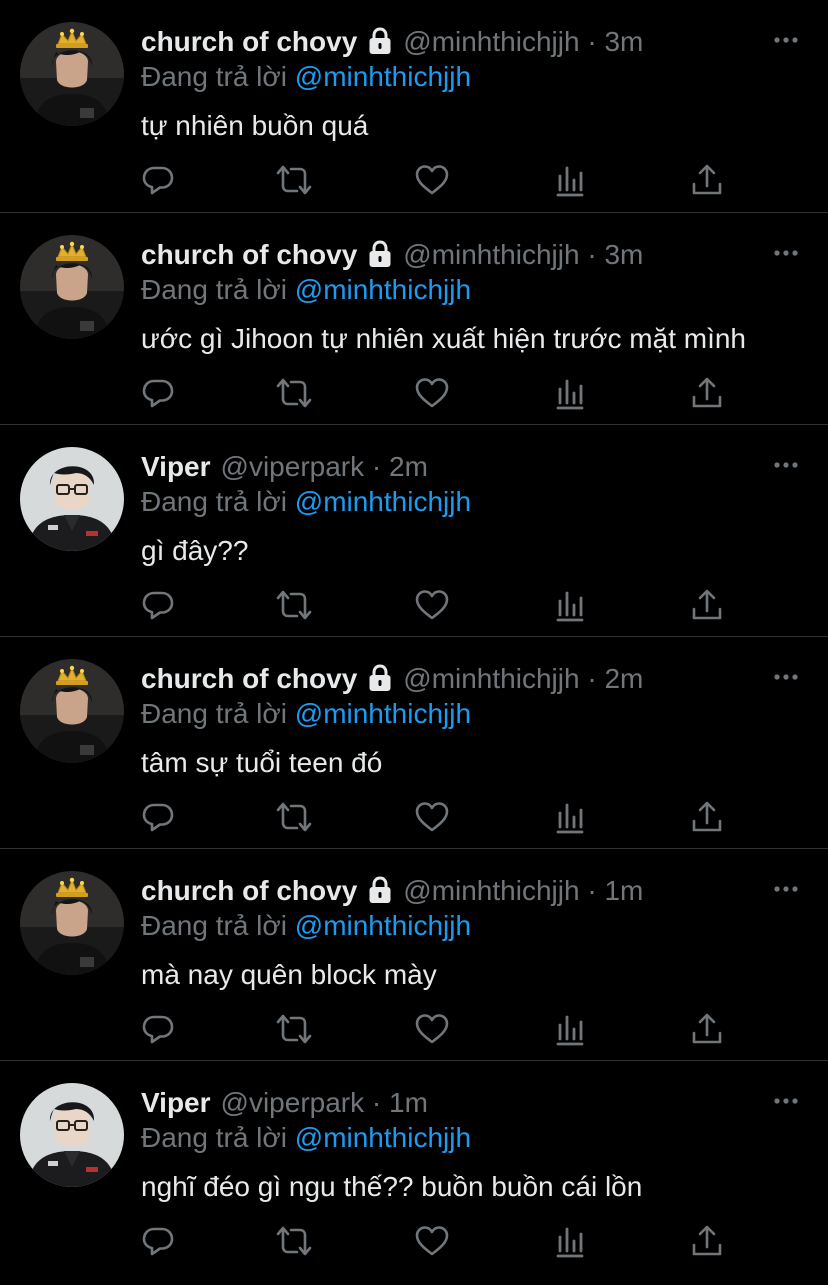 This screenshot has width=828, height=1285. Describe the element at coordinates (454, 467) in the screenshot. I see `tweet-header: Viper @viperpark · 2m` at that location.